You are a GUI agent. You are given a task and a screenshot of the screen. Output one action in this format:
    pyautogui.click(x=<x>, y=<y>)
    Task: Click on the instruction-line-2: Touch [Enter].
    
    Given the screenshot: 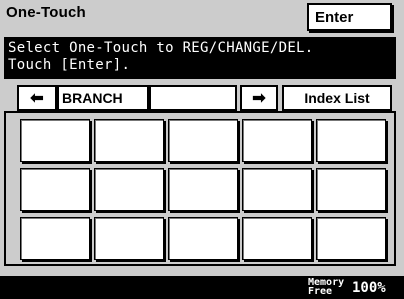 What is the action you would take?
    pyautogui.click(x=69, y=65)
    